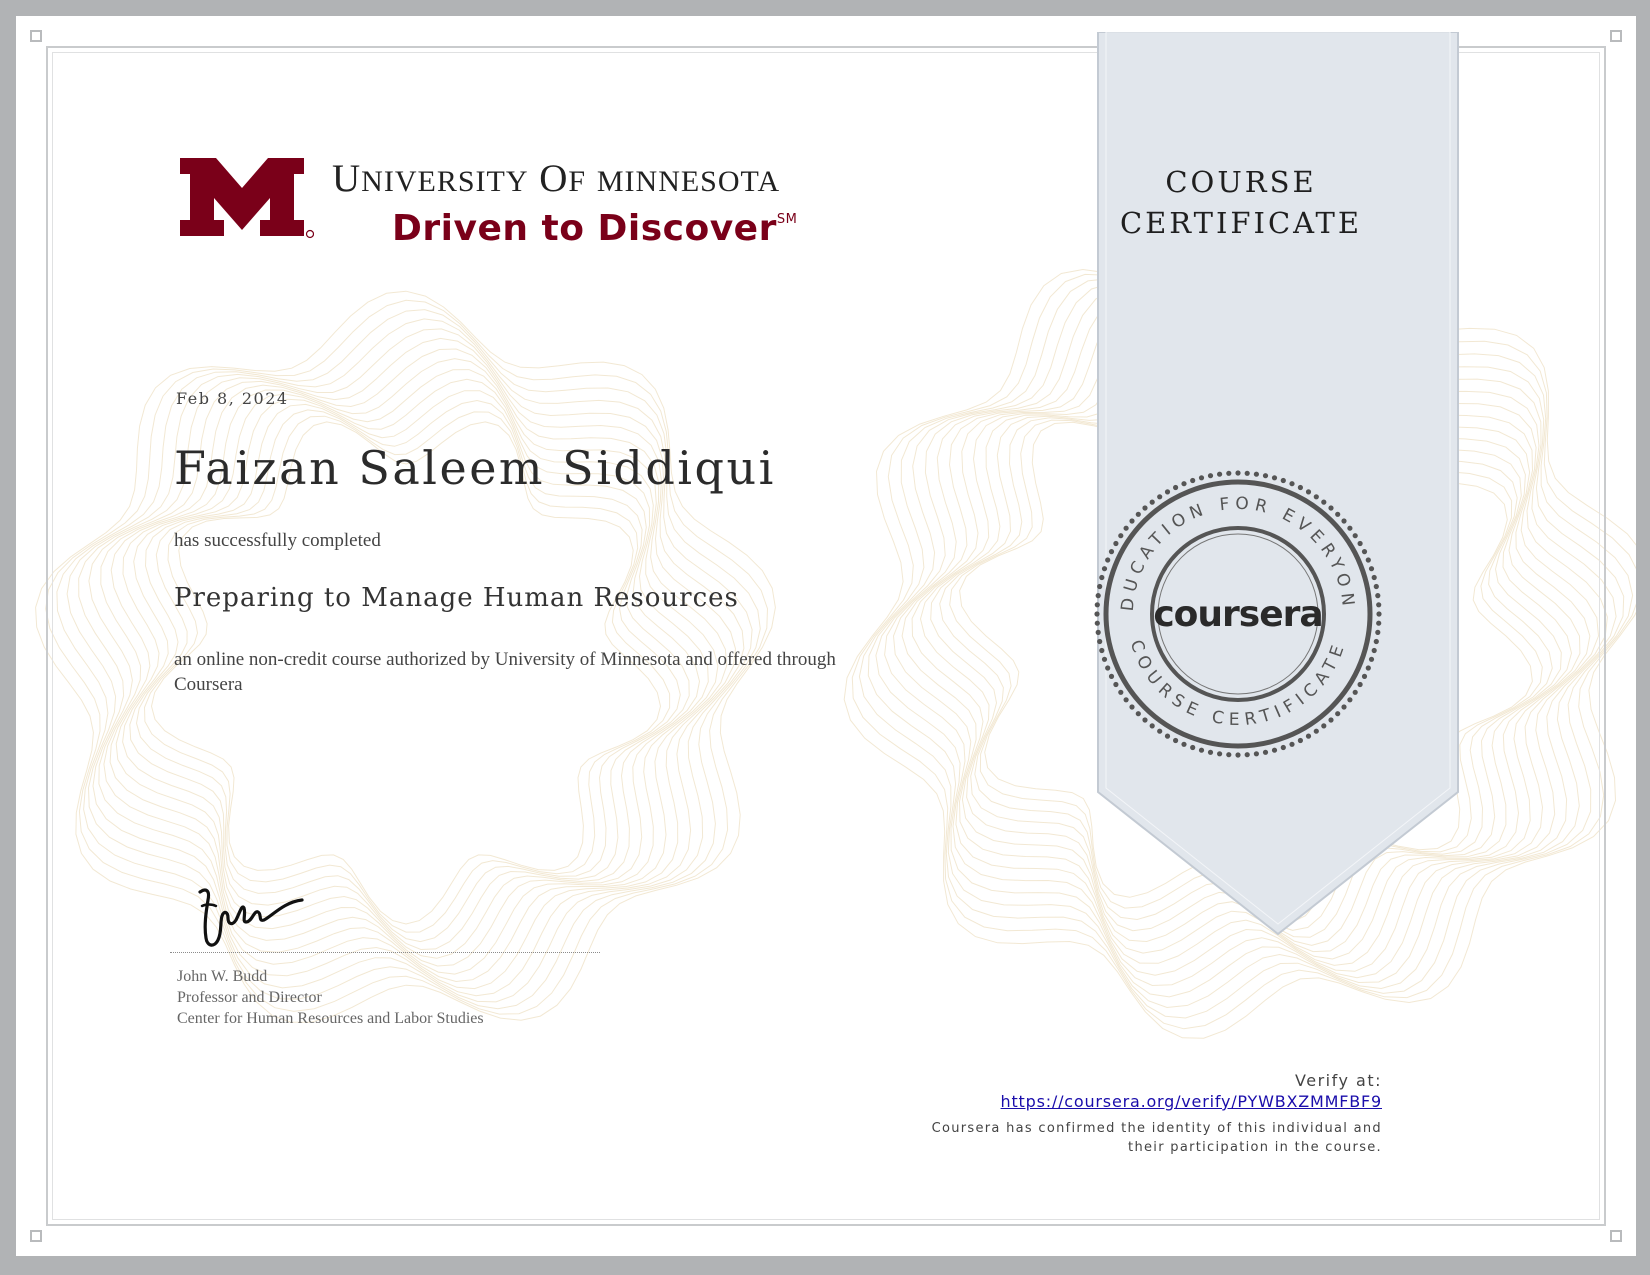 This screenshot has height=1275, width=1650. Describe the element at coordinates (456, 598) in the screenshot. I see `course-name: Preparing to Manage Human Resources` at that location.